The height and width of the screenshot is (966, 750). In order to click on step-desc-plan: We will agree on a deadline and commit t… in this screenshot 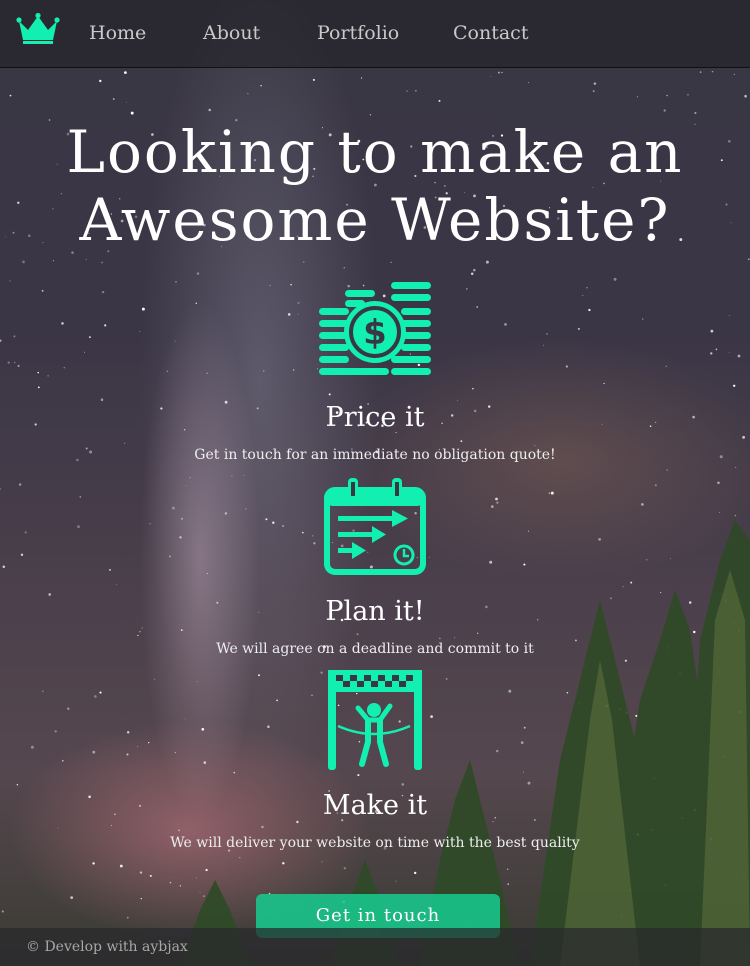, I will do `click(375, 649)`.